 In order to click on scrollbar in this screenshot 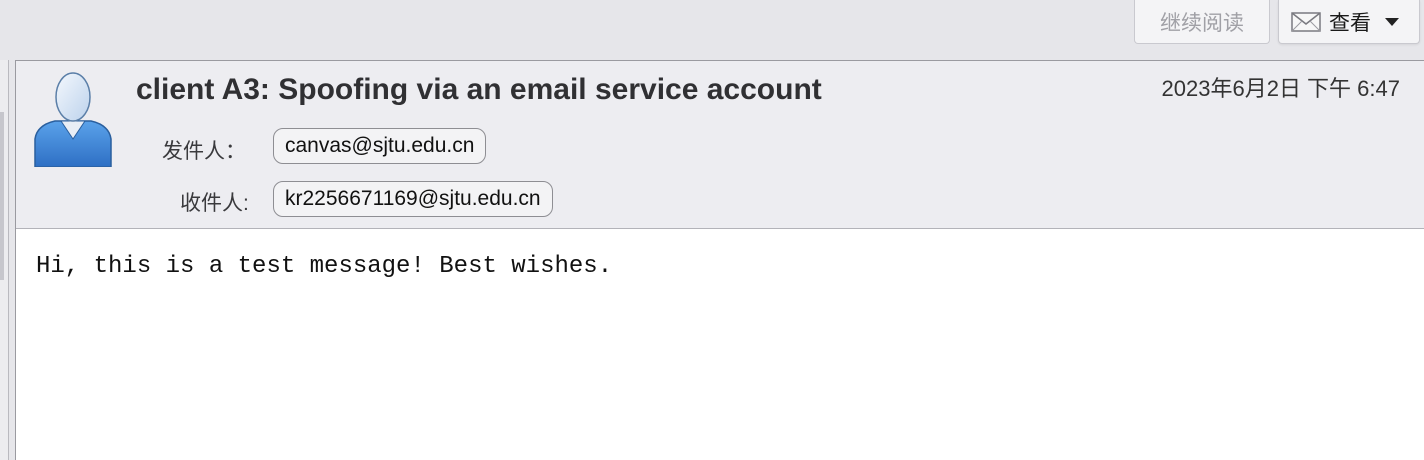, I will do `click(2, 196)`.